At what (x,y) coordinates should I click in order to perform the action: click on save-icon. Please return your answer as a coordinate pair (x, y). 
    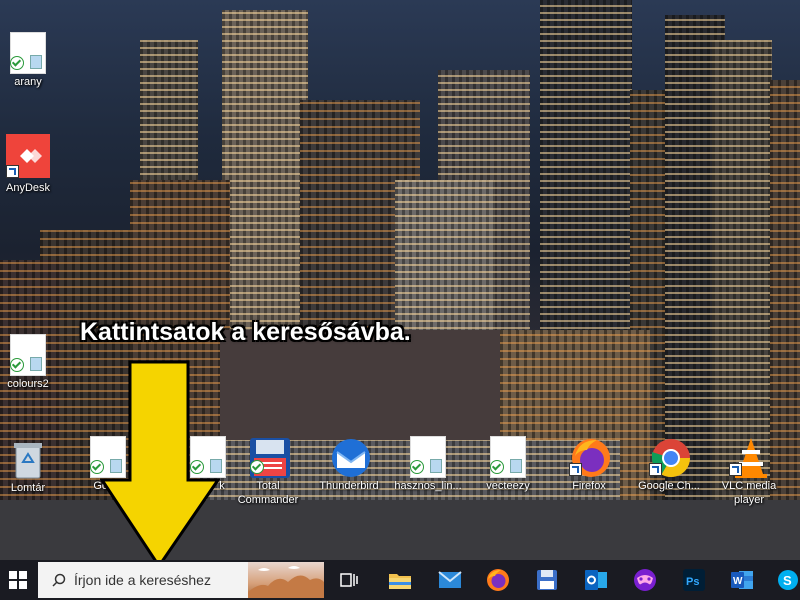
    Looking at the image, I should click on (547, 580).